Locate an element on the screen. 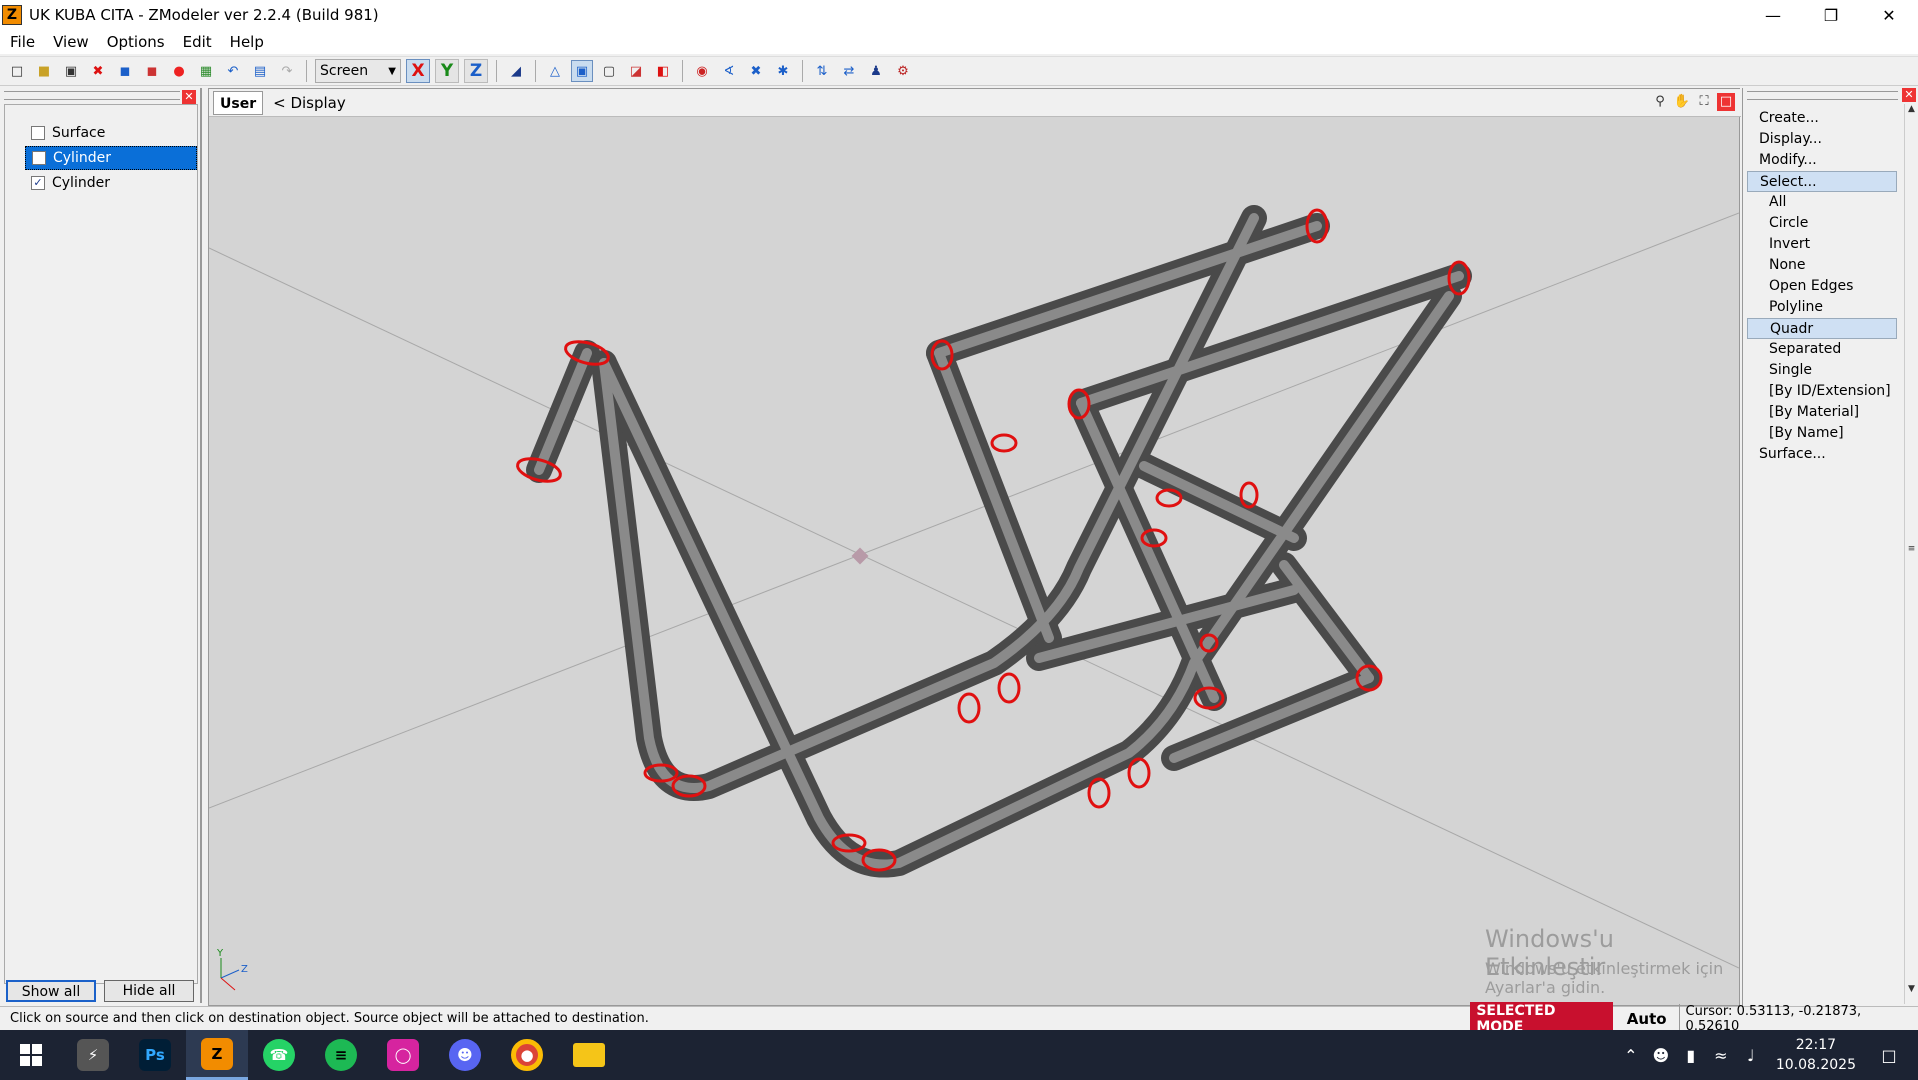 The image size is (1918, 1080). taskbar-chrome: ● is located at coordinates (527, 1055).